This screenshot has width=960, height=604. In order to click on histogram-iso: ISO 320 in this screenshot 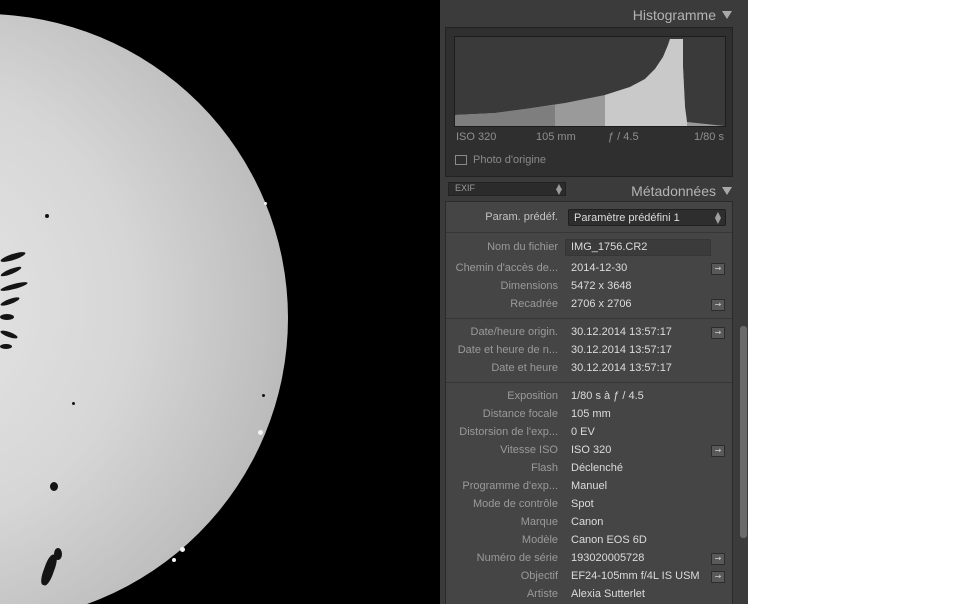, I will do `click(476, 137)`.